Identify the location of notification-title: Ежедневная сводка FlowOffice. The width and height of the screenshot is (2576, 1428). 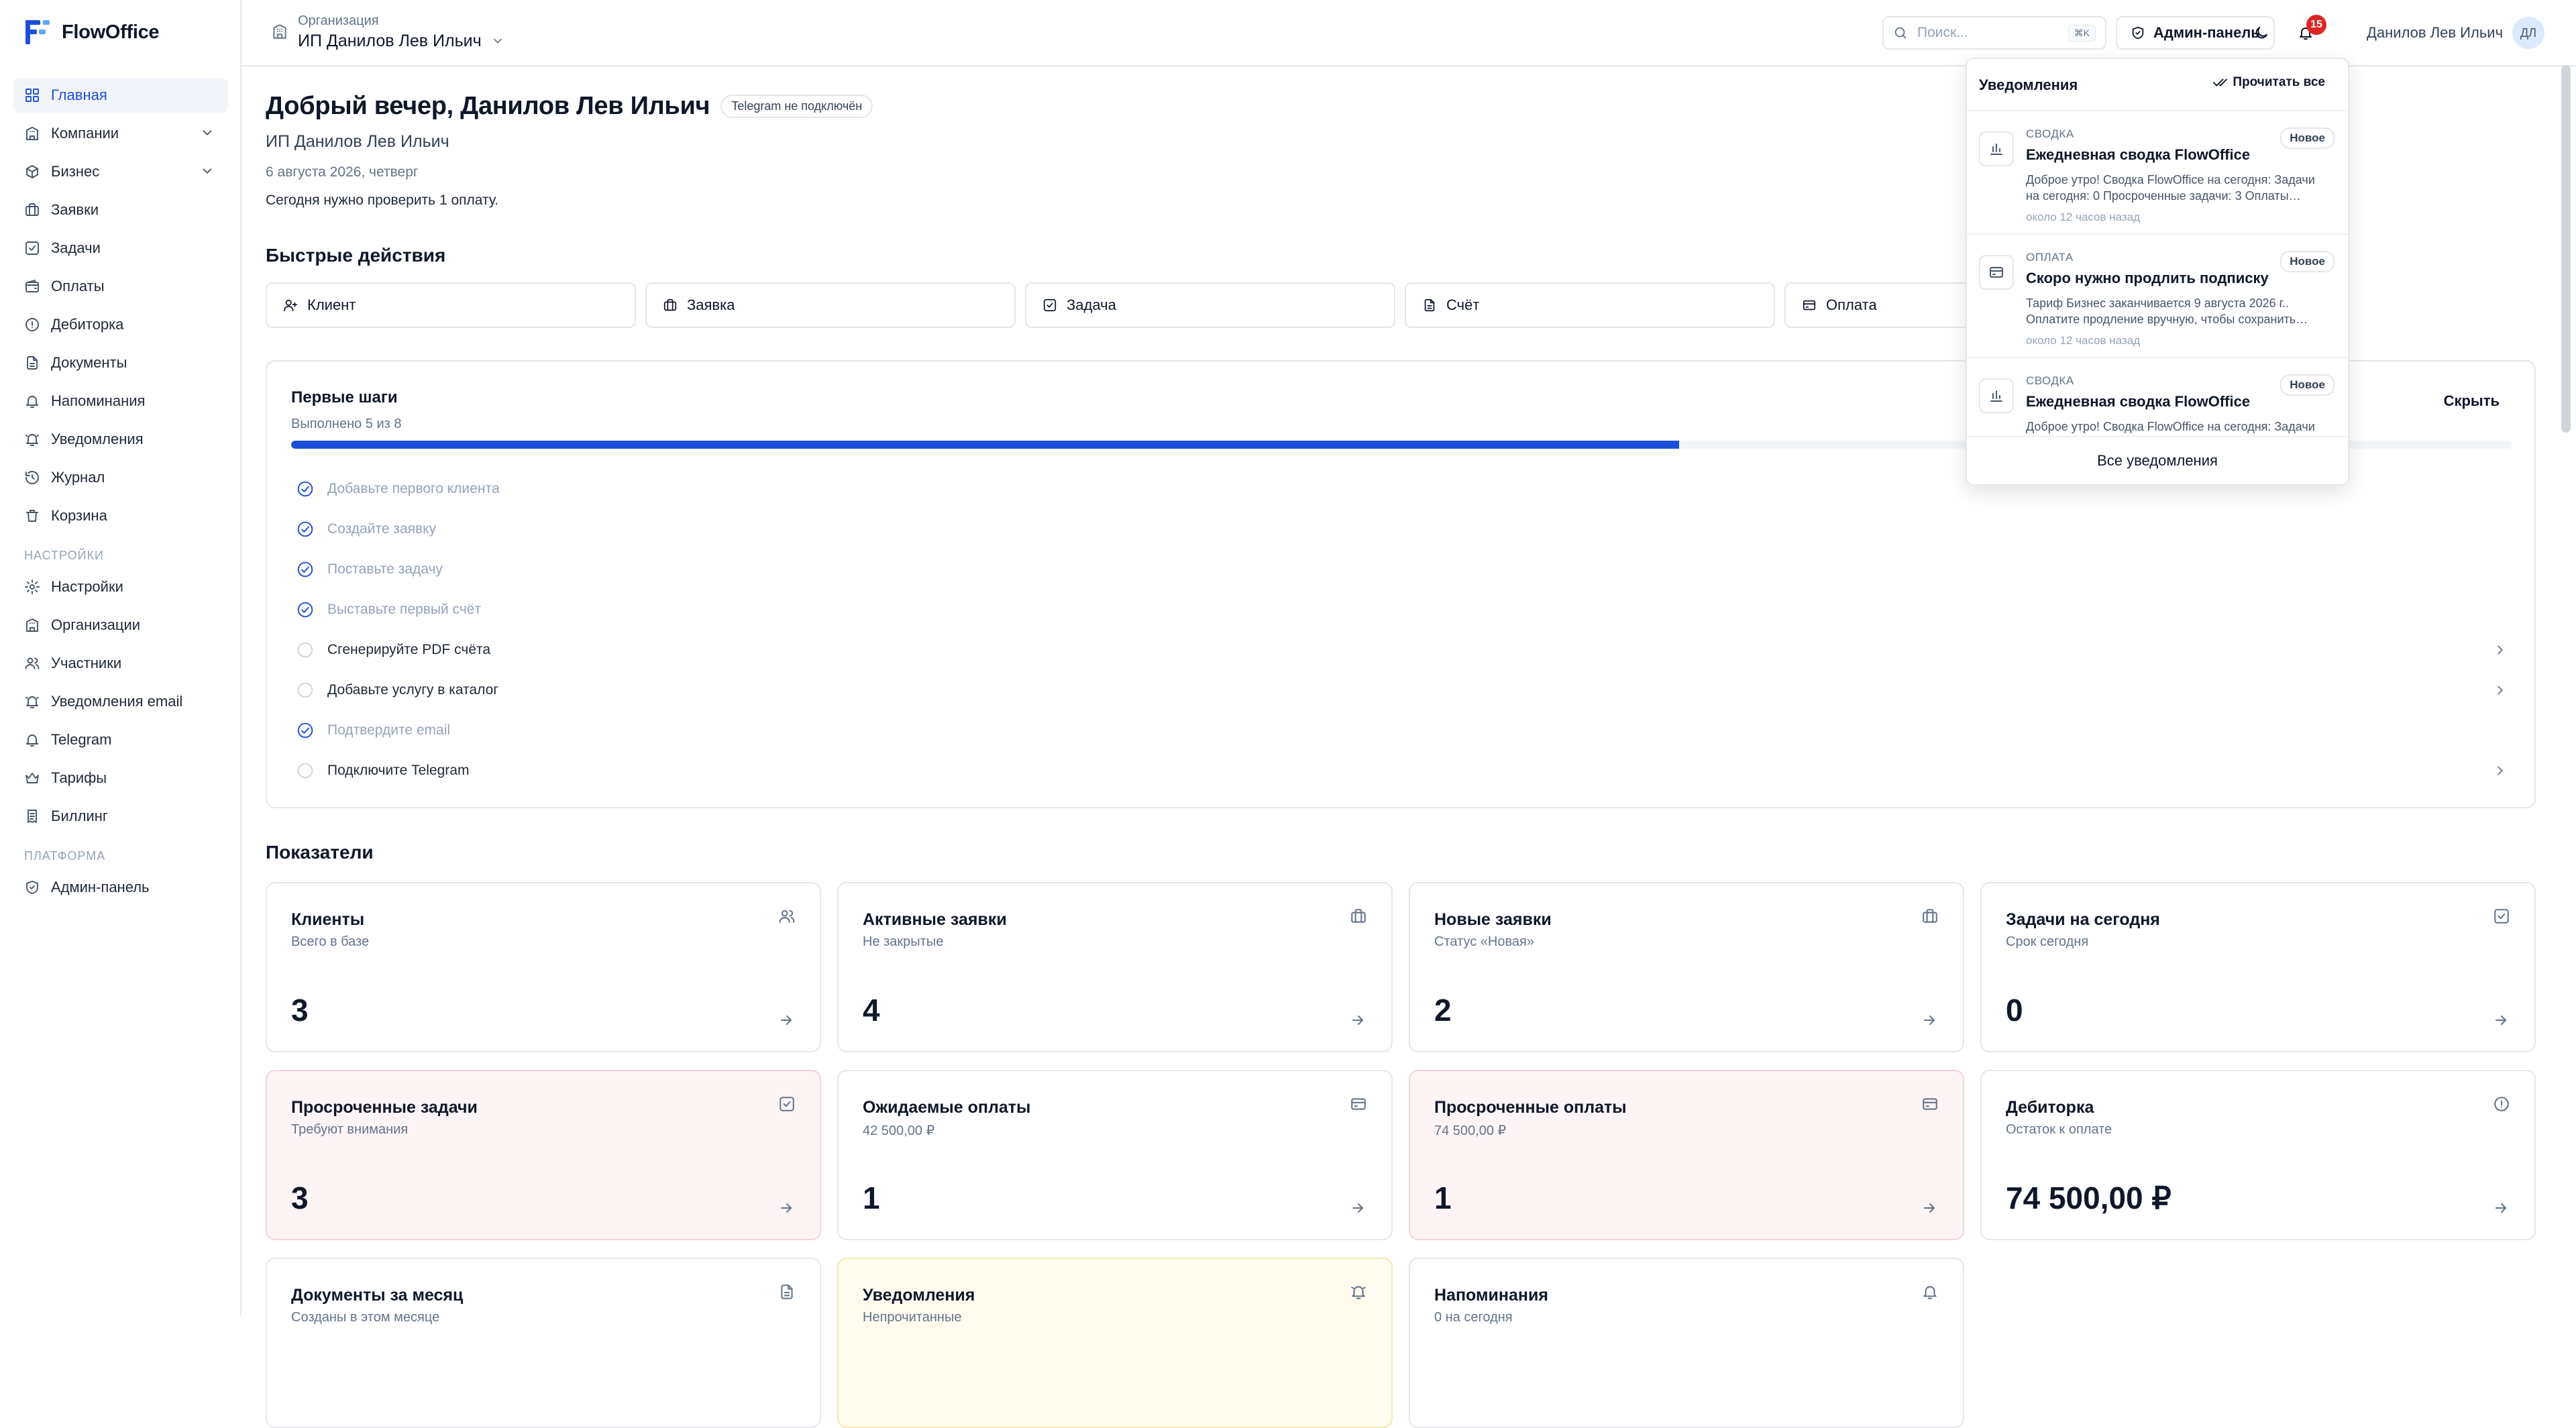
(2138, 154).